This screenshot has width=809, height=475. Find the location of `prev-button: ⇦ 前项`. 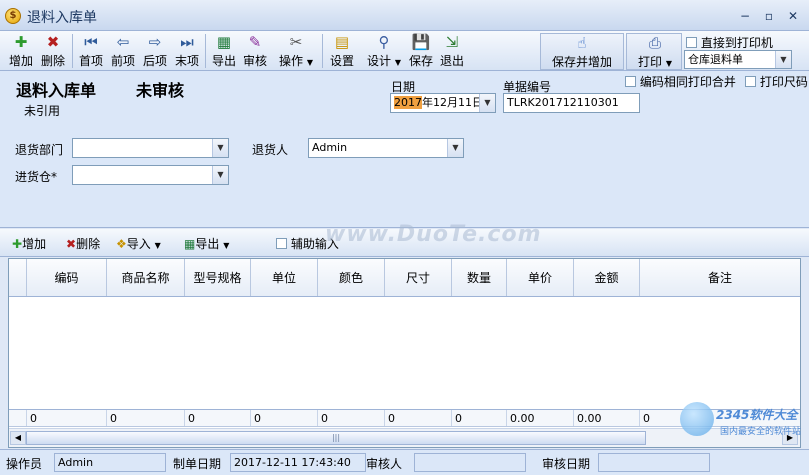

prev-button: ⇦ 前项 is located at coordinates (123, 51).